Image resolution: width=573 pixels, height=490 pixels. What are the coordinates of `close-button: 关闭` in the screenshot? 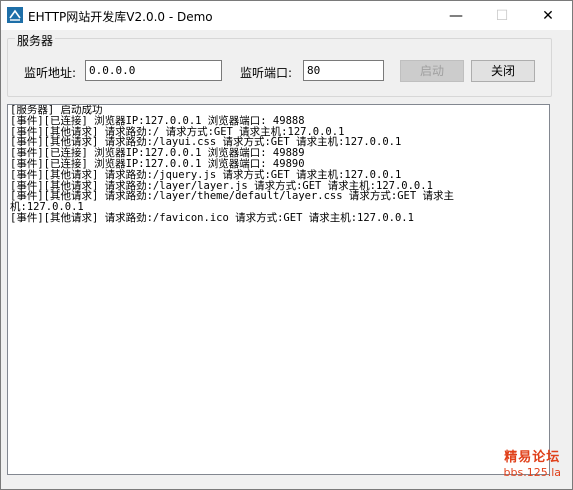 It's located at (503, 71).